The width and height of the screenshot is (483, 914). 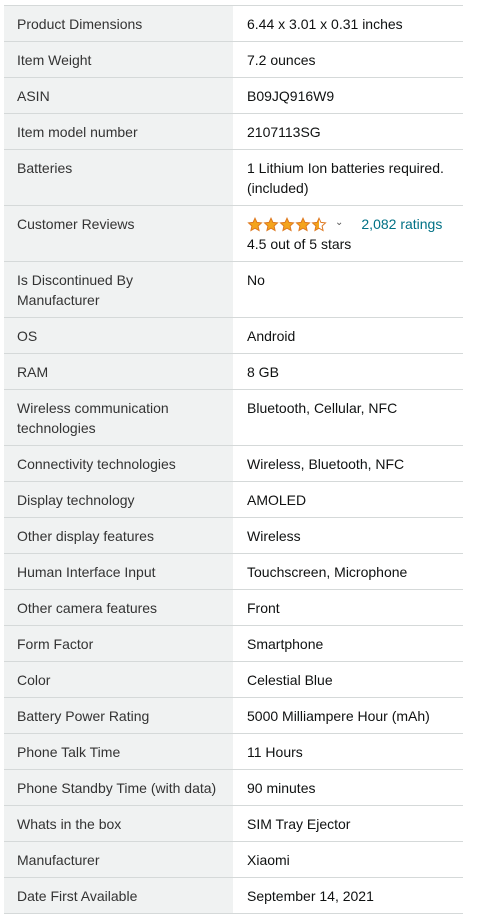 What do you see at coordinates (291, 96) in the screenshot?
I see `spec-value: B09JQ916W9` at bounding box center [291, 96].